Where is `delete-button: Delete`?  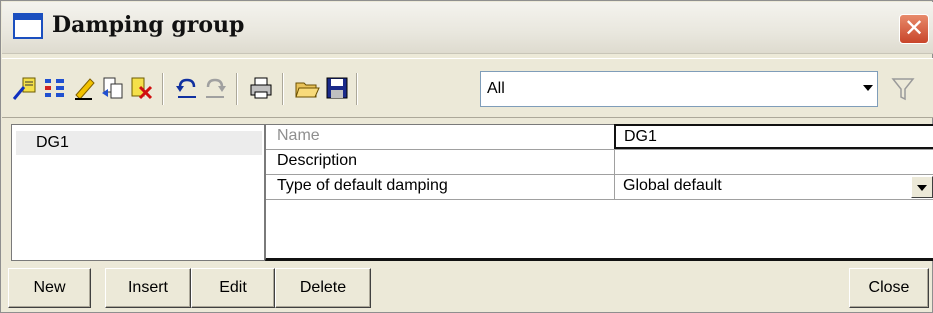 delete-button: Delete is located at coordinates (323, 288).